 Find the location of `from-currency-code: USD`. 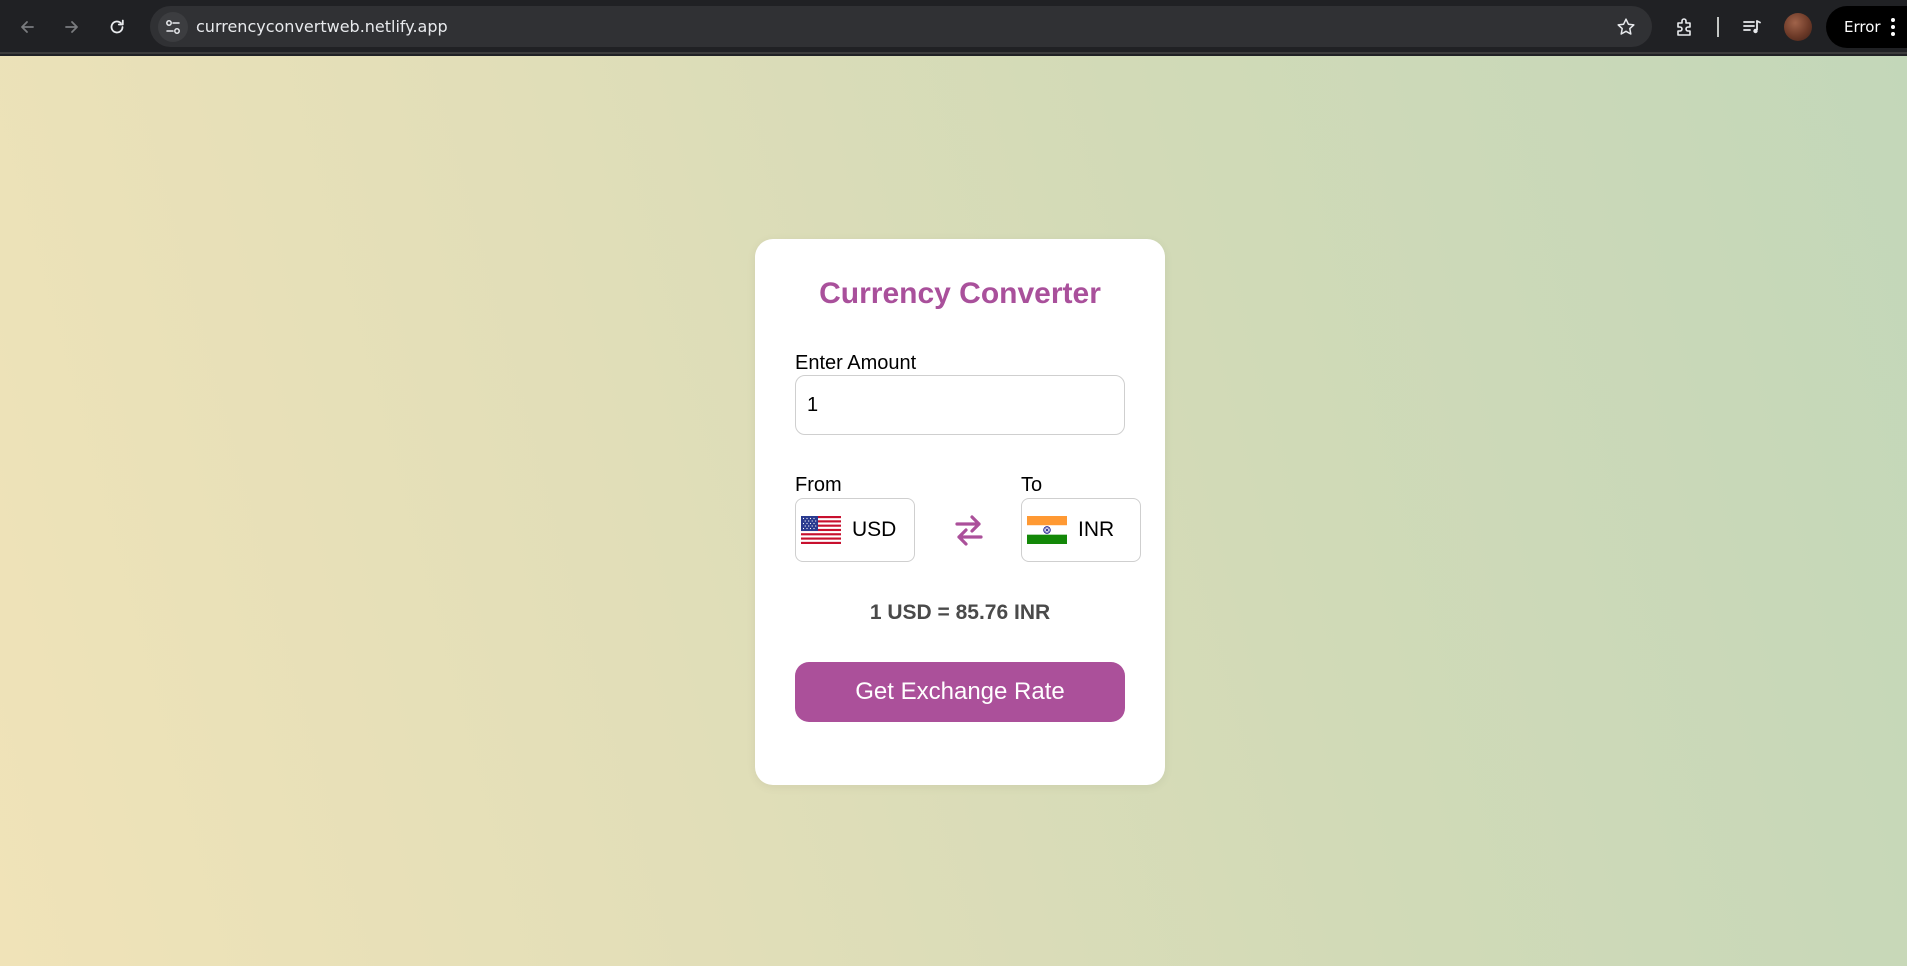

from-currency-code: USD is located at coordinates (874, 529).